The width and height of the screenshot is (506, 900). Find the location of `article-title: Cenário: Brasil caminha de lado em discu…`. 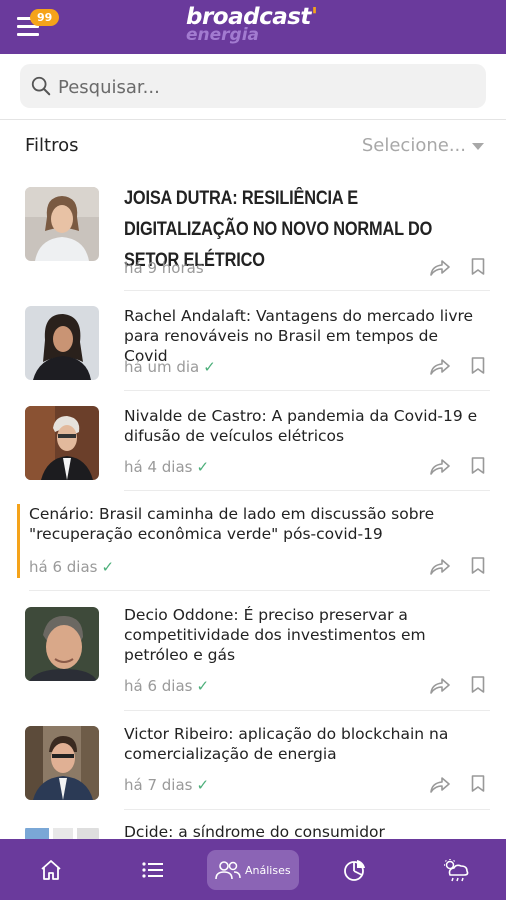

article-title: Cenário: Brasil caminha de lado em discu… is located at coordinates (259, 524).